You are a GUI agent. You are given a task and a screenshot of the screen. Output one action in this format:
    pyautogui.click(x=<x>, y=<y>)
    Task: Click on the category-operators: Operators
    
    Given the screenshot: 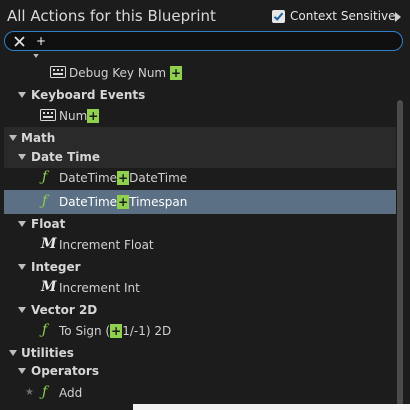 What is the action you would take?
    pyautogui.click(x=200, y=371)
    